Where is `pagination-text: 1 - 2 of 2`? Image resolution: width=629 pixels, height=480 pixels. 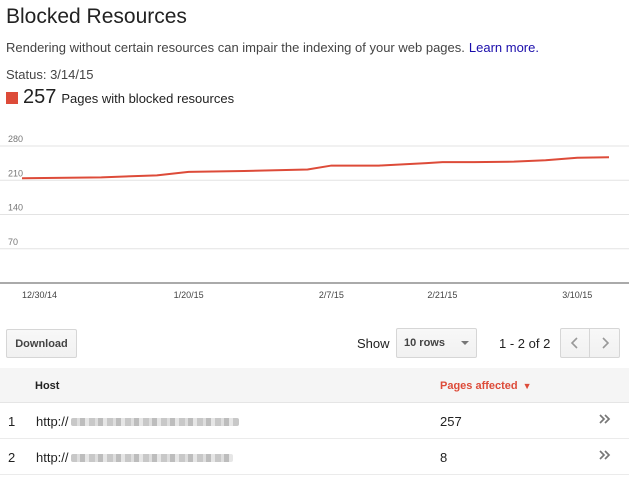 pagination-text: 1 - 2 of 2 is located at coordinates (525, 343).